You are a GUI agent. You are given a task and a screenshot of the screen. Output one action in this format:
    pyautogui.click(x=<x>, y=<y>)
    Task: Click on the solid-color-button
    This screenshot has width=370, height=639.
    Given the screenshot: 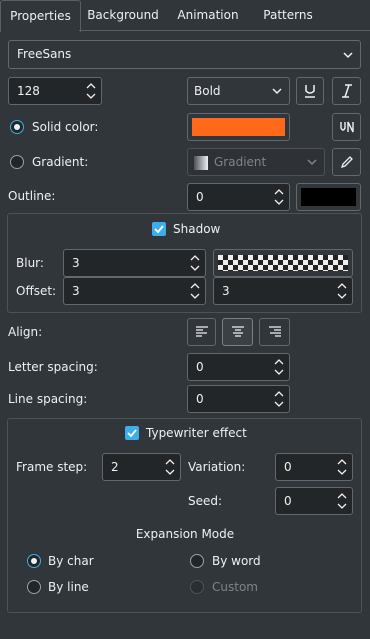 What is the action you would take?
    pyautogui.click(x=238, y=127)
    